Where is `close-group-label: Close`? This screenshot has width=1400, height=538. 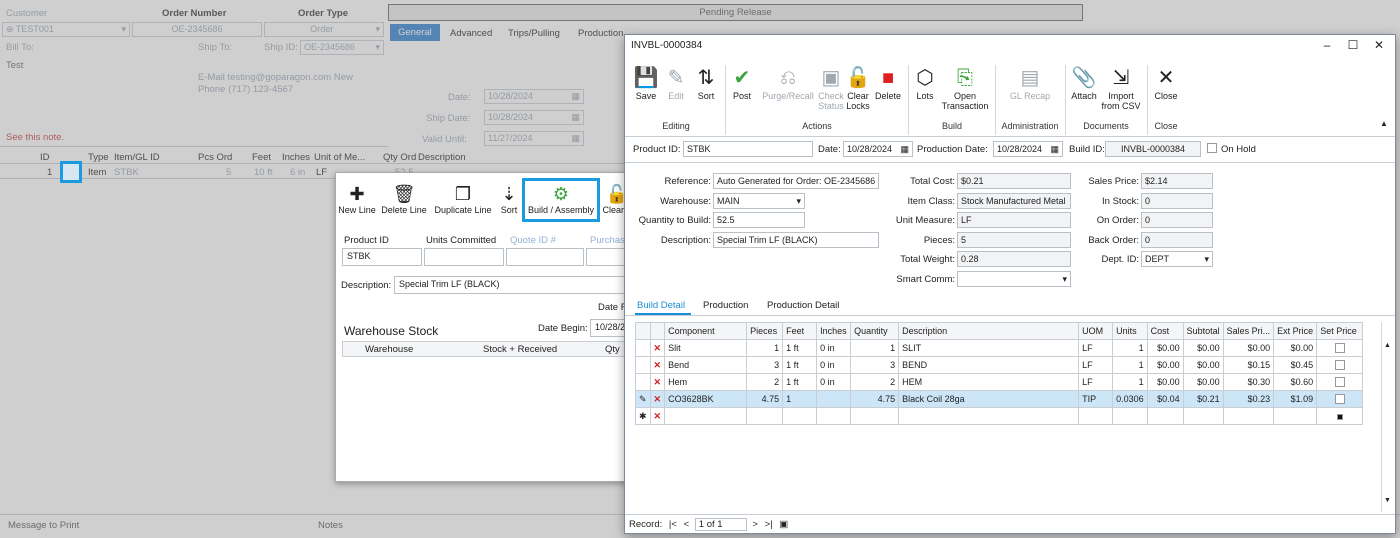
close-group-label: Close is located at coordinates (1166, 126).